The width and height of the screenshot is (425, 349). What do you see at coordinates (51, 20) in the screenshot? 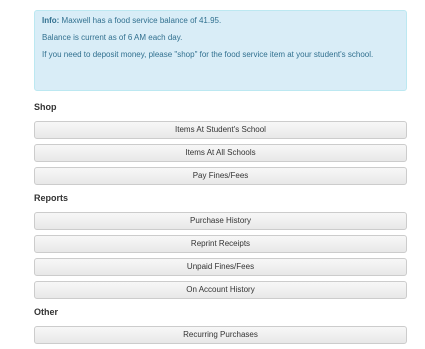
I see `info-label: Info:` at bounding box center [51, 20].